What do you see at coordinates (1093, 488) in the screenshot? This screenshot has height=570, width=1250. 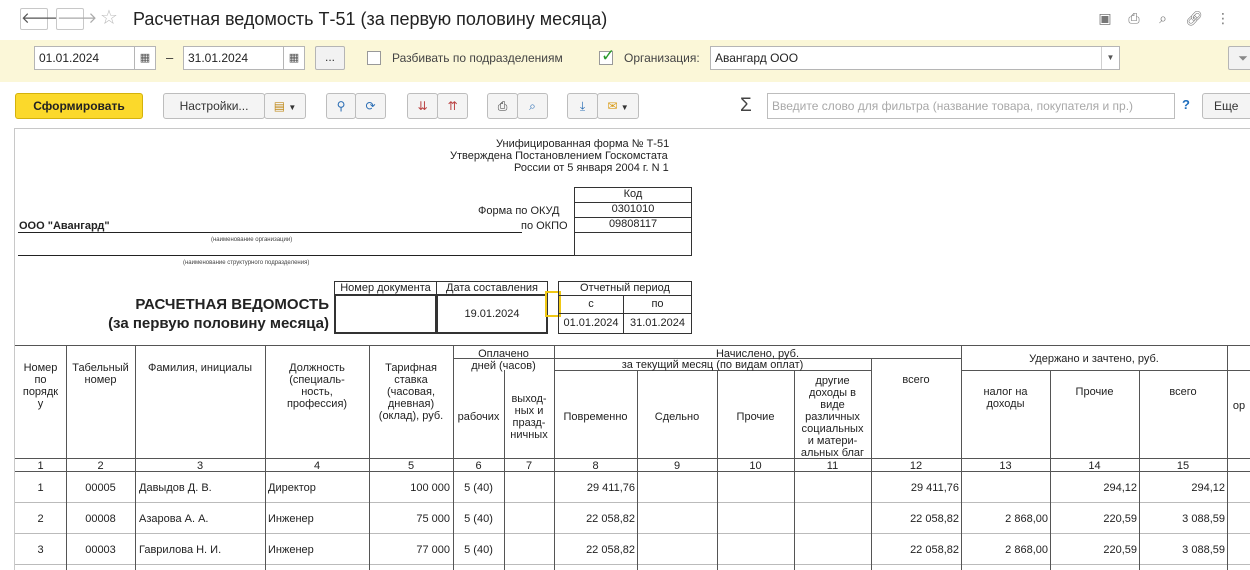 I see `row-1-other-withheld: 294,12` at bounding box center [1093, 488].